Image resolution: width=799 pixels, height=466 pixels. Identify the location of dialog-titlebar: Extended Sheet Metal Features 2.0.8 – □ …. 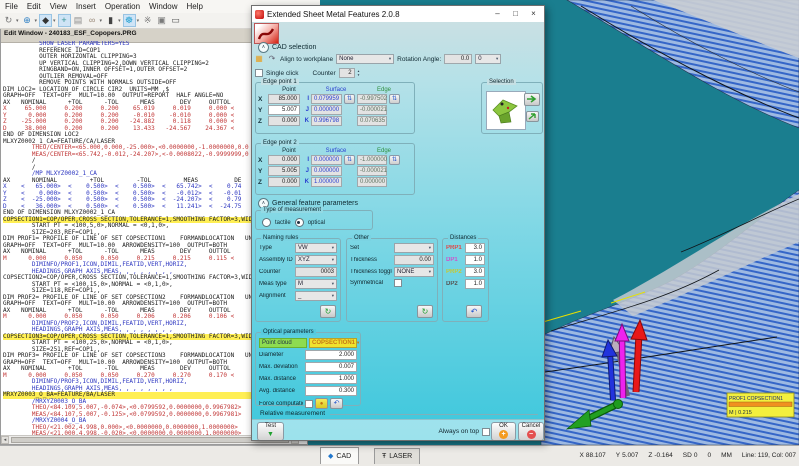
(398, 14).